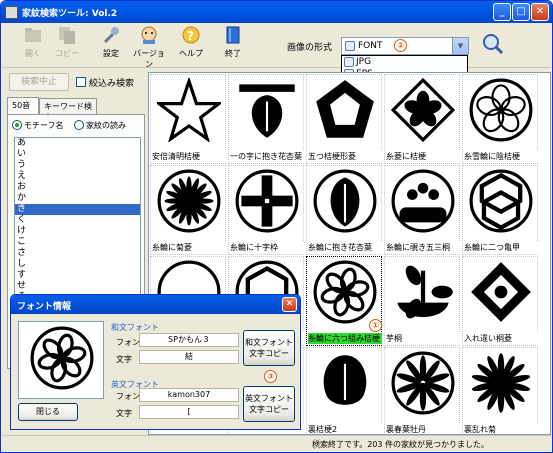  Describe the element at coordinates (33, 45) in the screenshot. I see `toolbar-open-button: 開く` at that location.